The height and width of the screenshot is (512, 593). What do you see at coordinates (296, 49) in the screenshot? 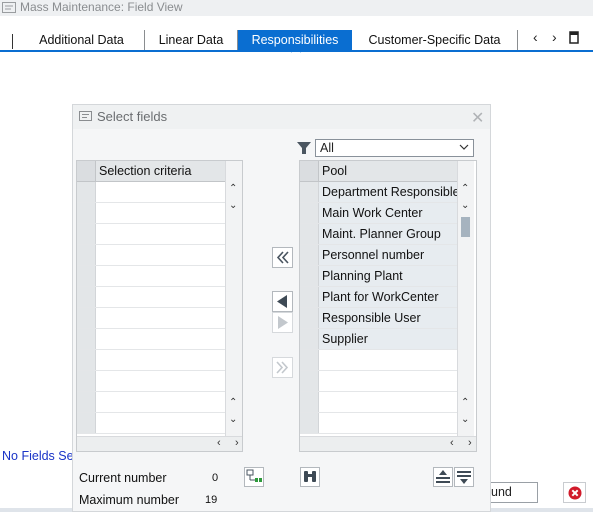
I see `active-tab-pointer` at bounding box center [296, 49].